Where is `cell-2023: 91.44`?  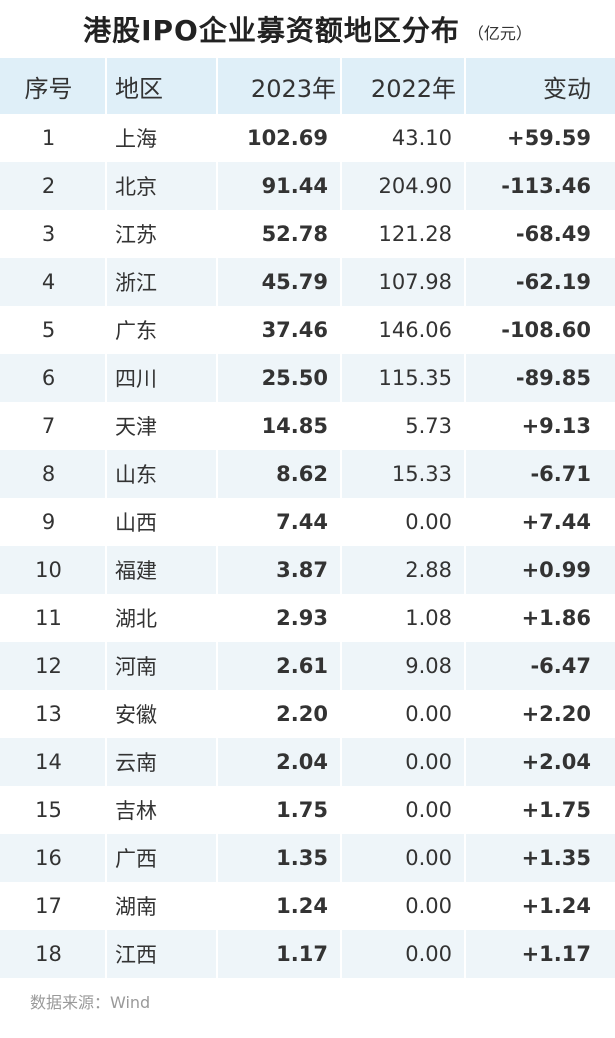 cell-2023: 91.44 is located at coordinates (280, 186).